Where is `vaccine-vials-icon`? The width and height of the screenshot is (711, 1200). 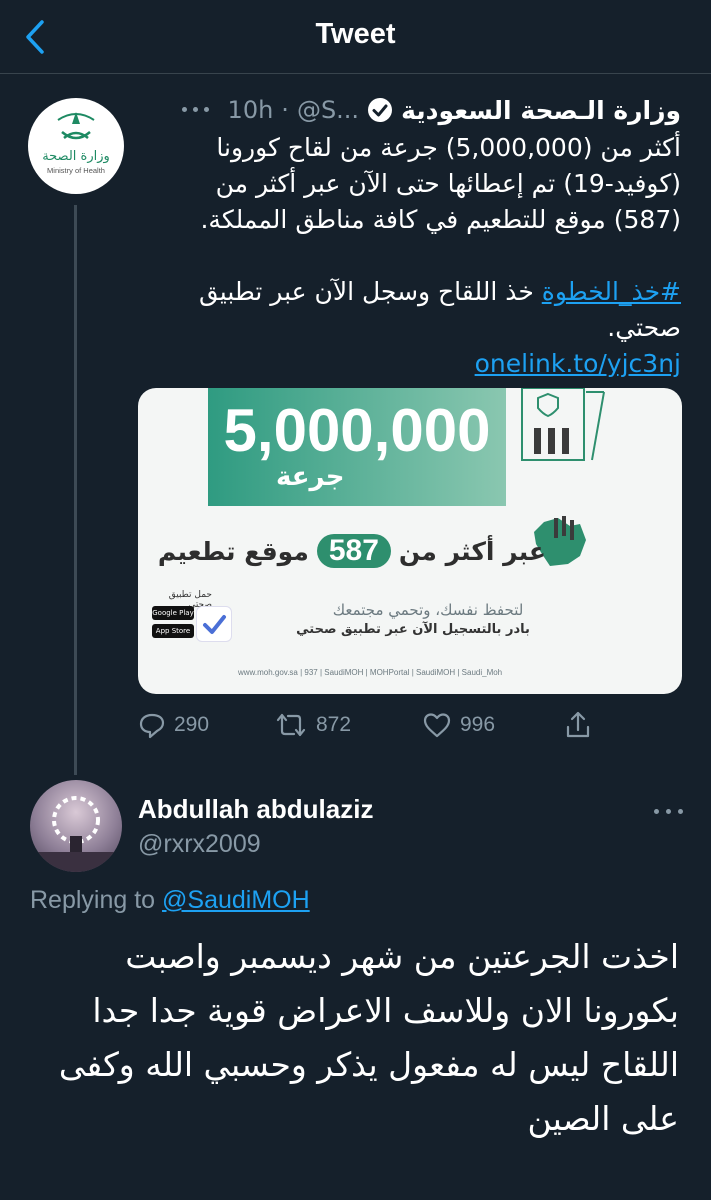 vaccine-vials-icon is located at coordinates (563, 424).